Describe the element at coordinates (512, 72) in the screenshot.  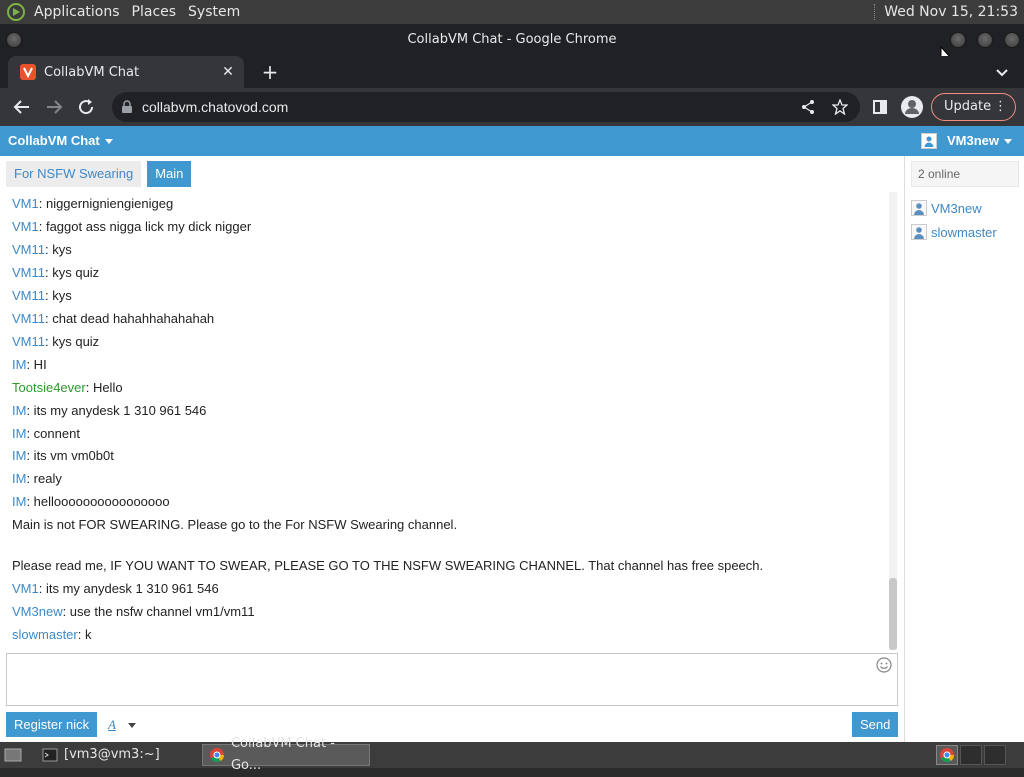
I see `tab-strip: CollabVM Chat ✕ +` at that location.